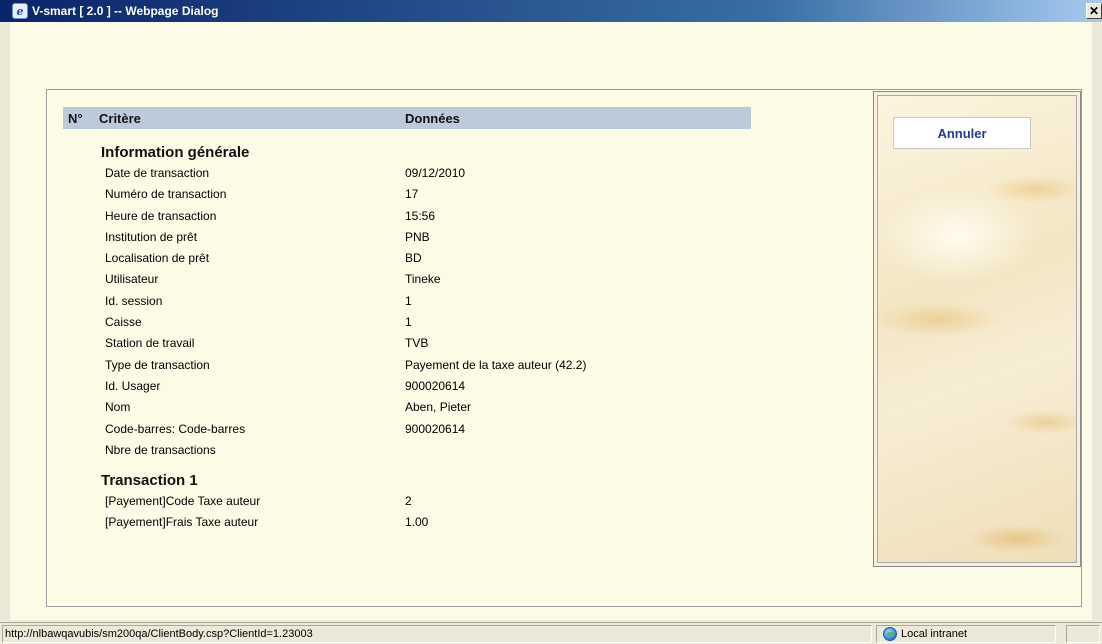 This screenshot has height=644, width=1102. Describe the element at coordinates (133, 385) in the screenshot. I see `row-label: Id. Usager` at that location.